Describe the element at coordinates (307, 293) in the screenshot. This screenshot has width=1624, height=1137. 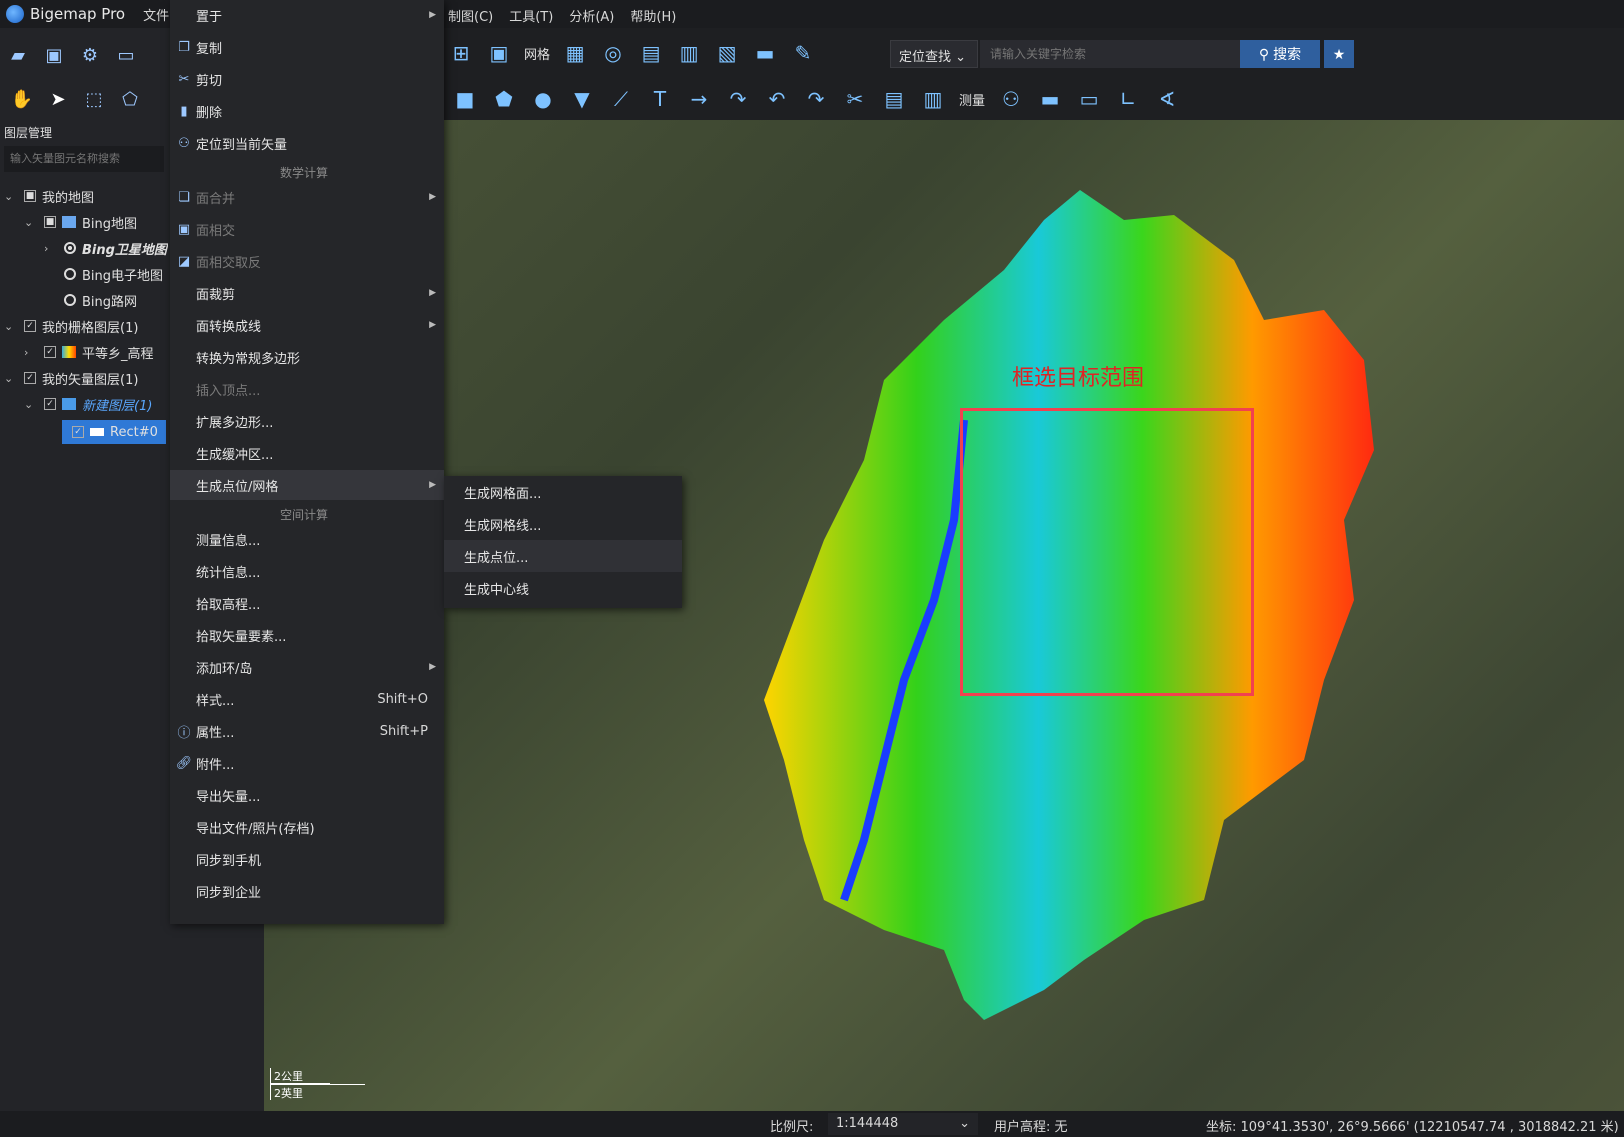
I see `ctx-clip: 面裁剪 ▶` at that location.